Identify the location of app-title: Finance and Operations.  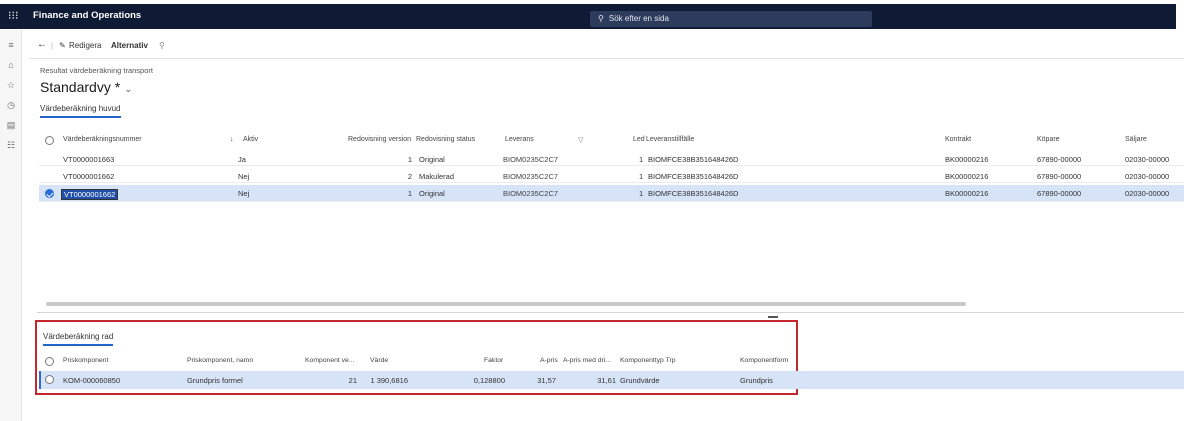
(87, 15).